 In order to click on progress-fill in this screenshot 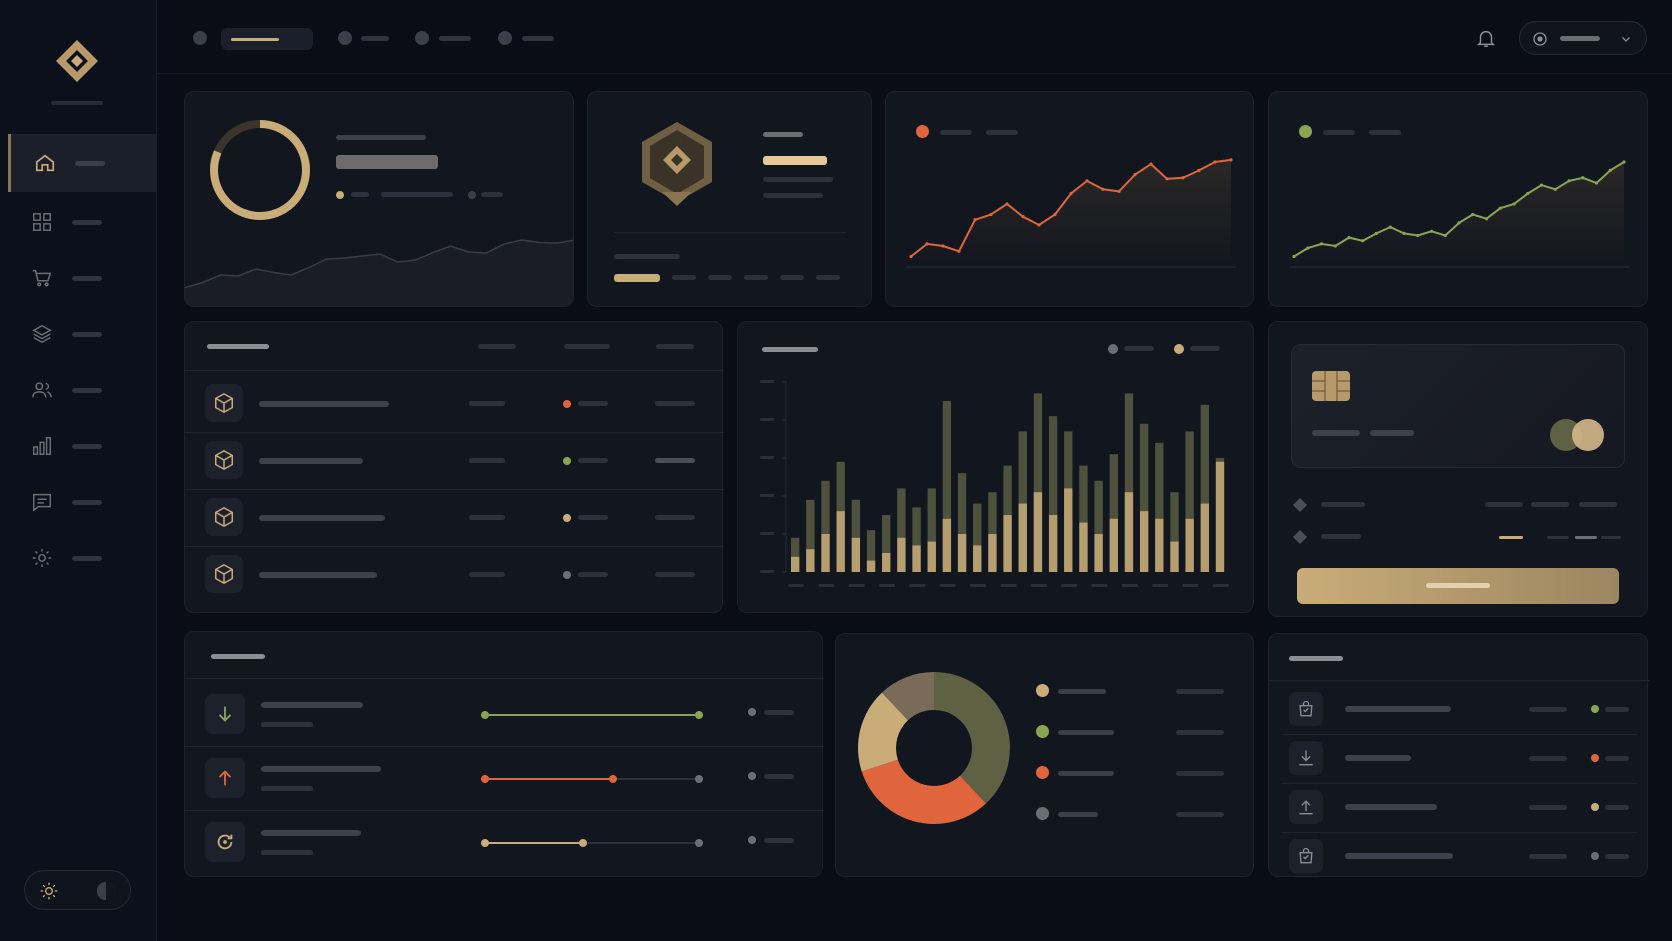, I will do `click(592, 715)`.